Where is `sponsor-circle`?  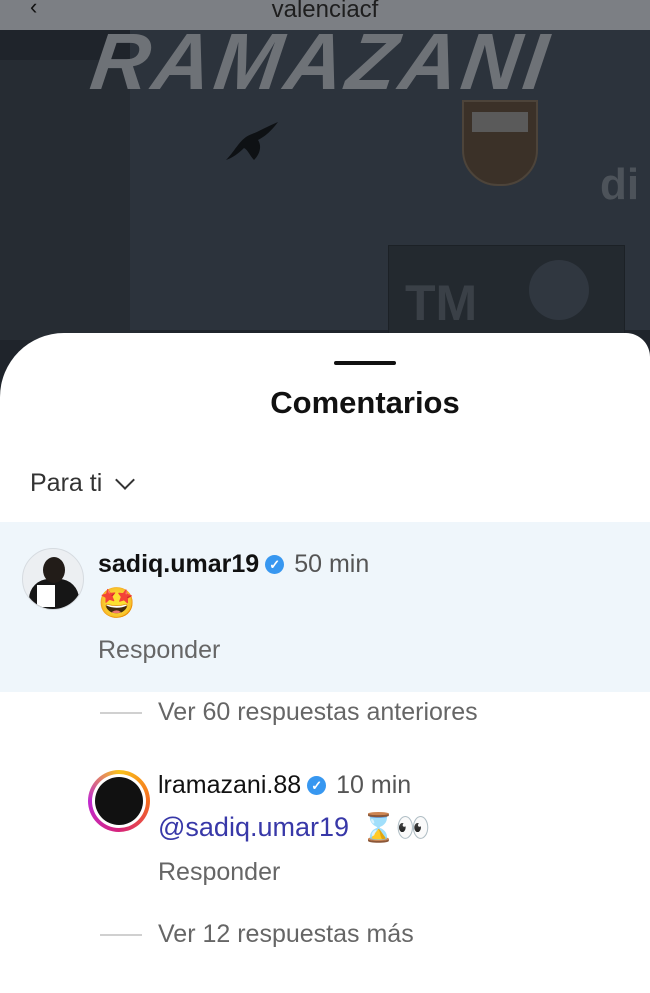
sponsor-circle is located at coordinates (559, 290).